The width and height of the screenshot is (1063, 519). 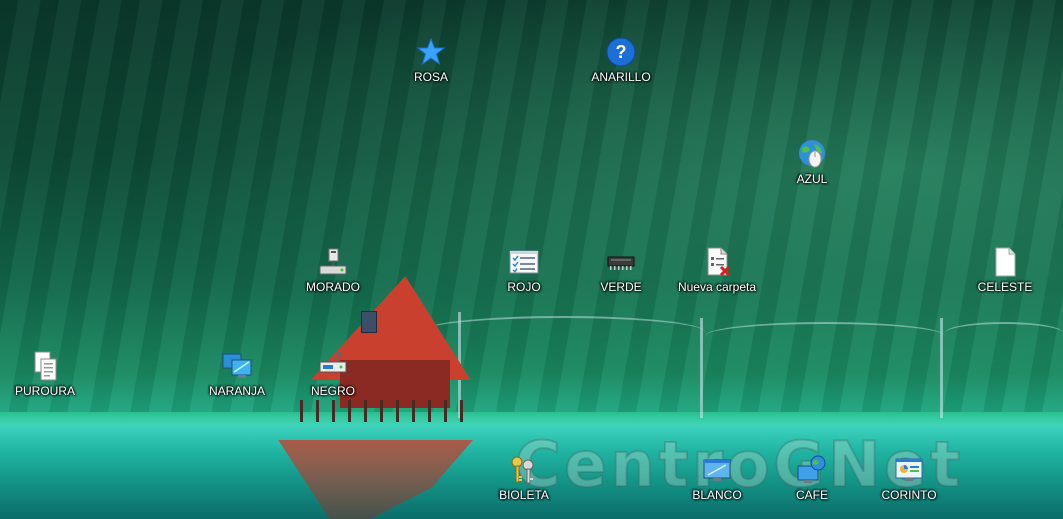 I want to click on desktop-icon-label: PUROURA, so click(x=44, y=391).